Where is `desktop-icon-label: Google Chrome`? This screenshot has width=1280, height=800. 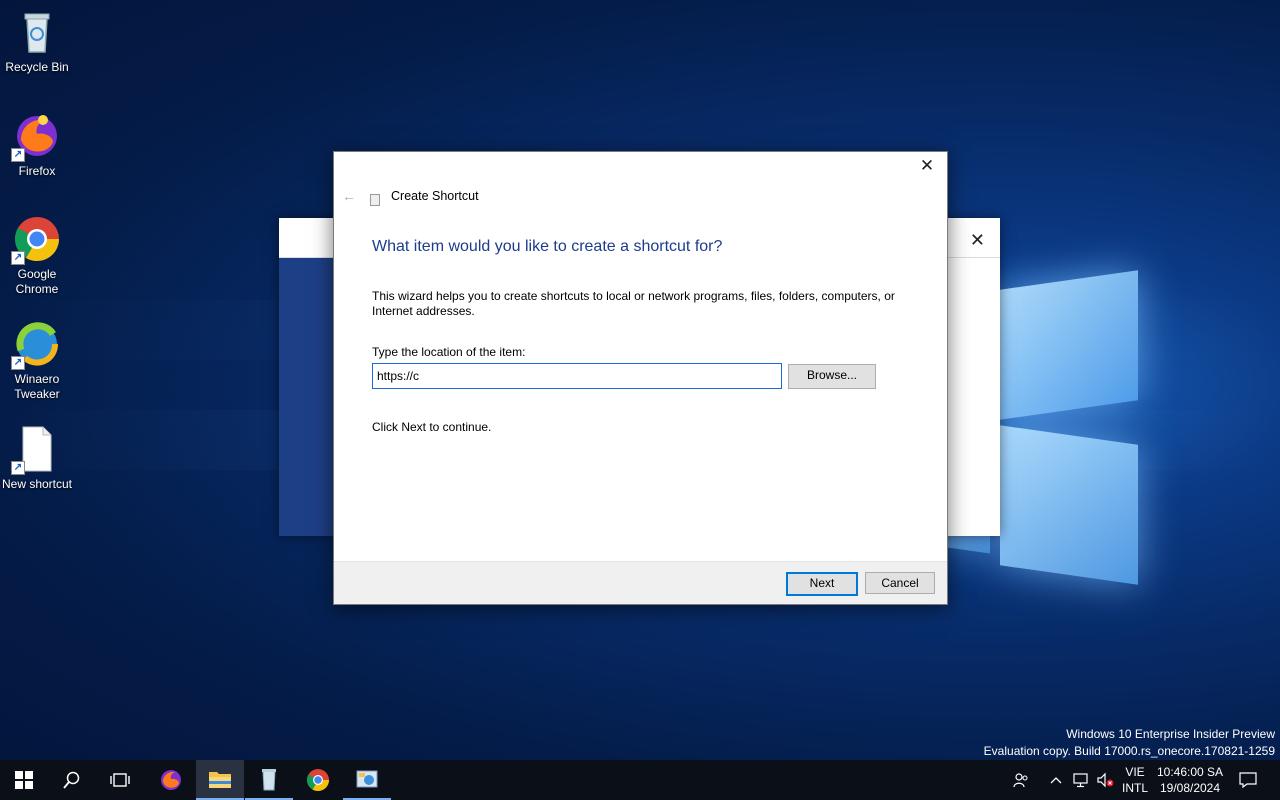
desktop-icon-label: Google Chrome is located at coordinates (37, 281).